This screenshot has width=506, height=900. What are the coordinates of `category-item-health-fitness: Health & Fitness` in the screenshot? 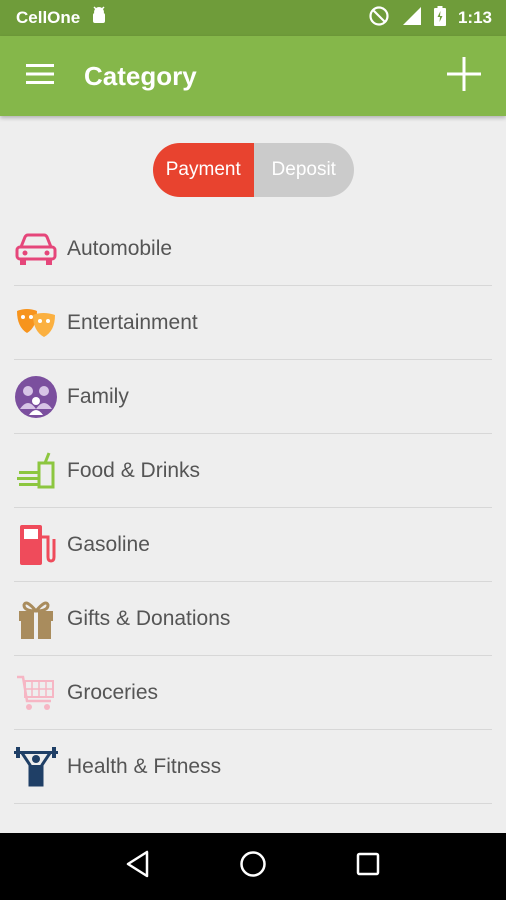 It's located at (253, 767).